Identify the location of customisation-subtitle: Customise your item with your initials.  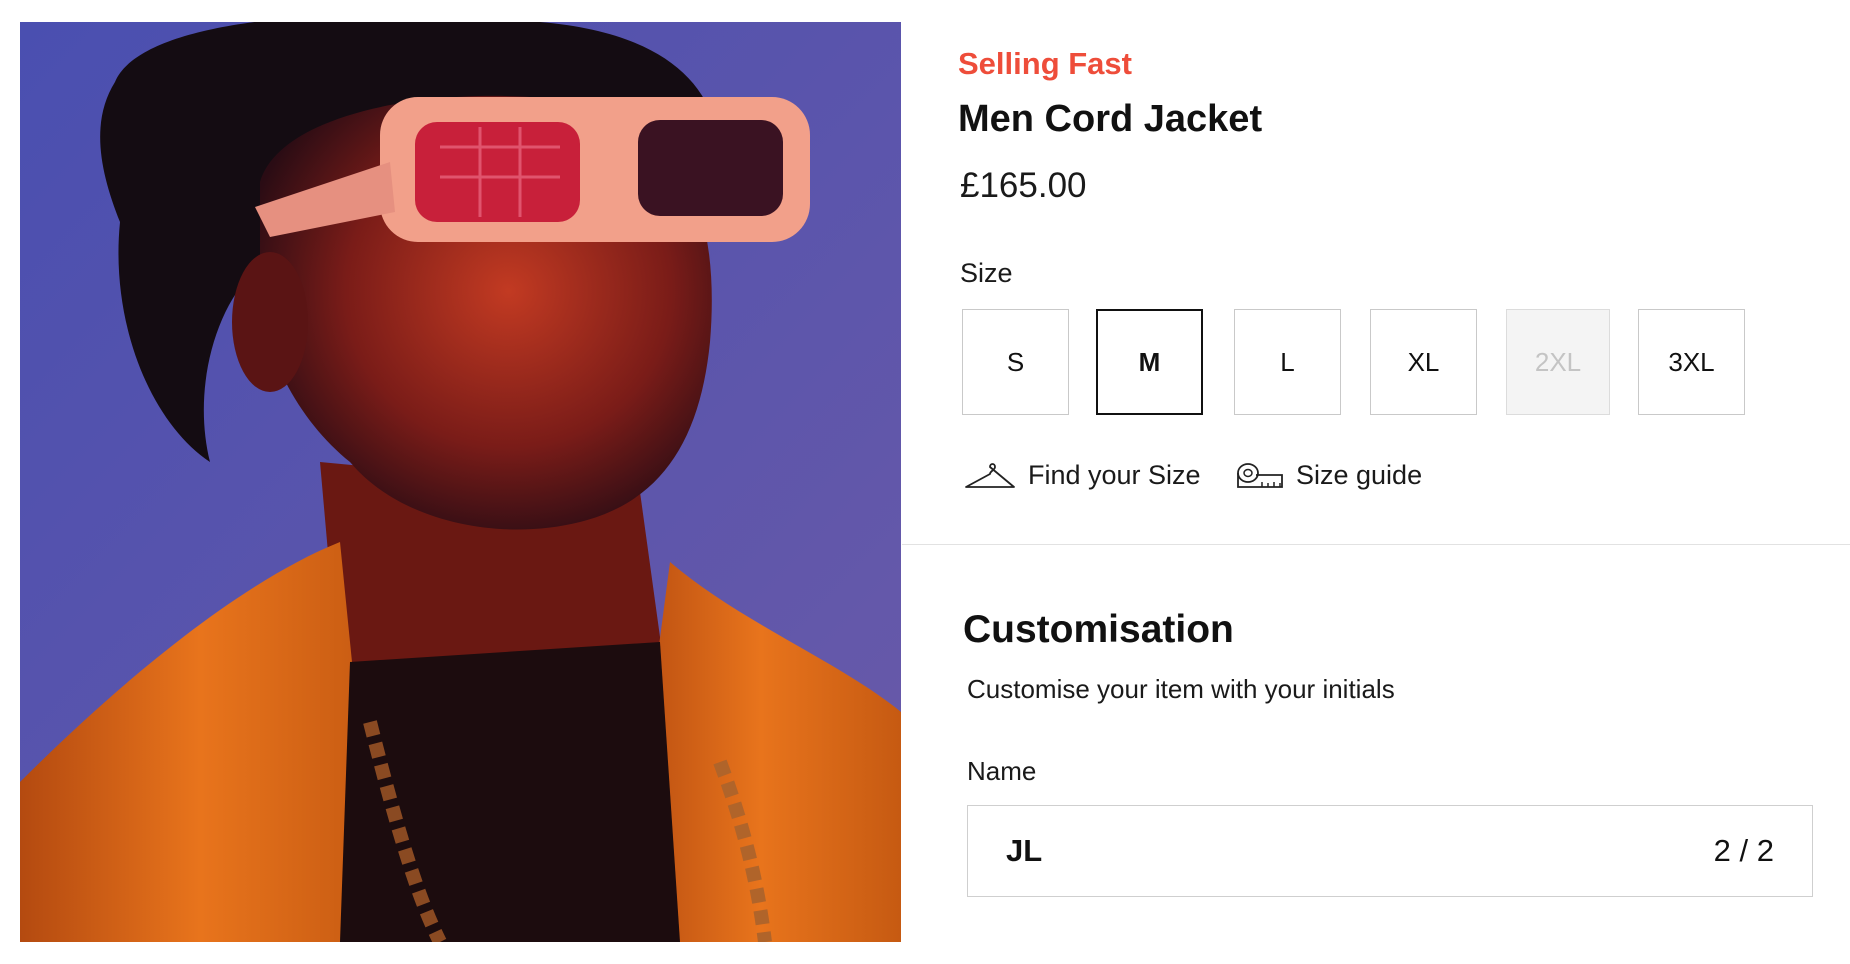
(1181, 689).